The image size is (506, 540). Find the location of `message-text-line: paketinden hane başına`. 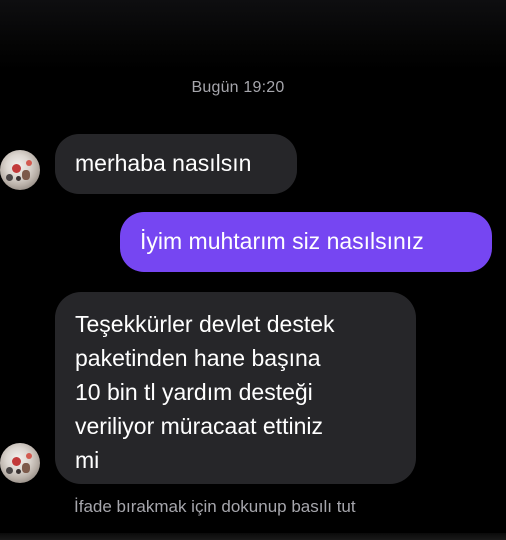

message-text-line: paketinden hane başına is located at coordinates (198, 358).